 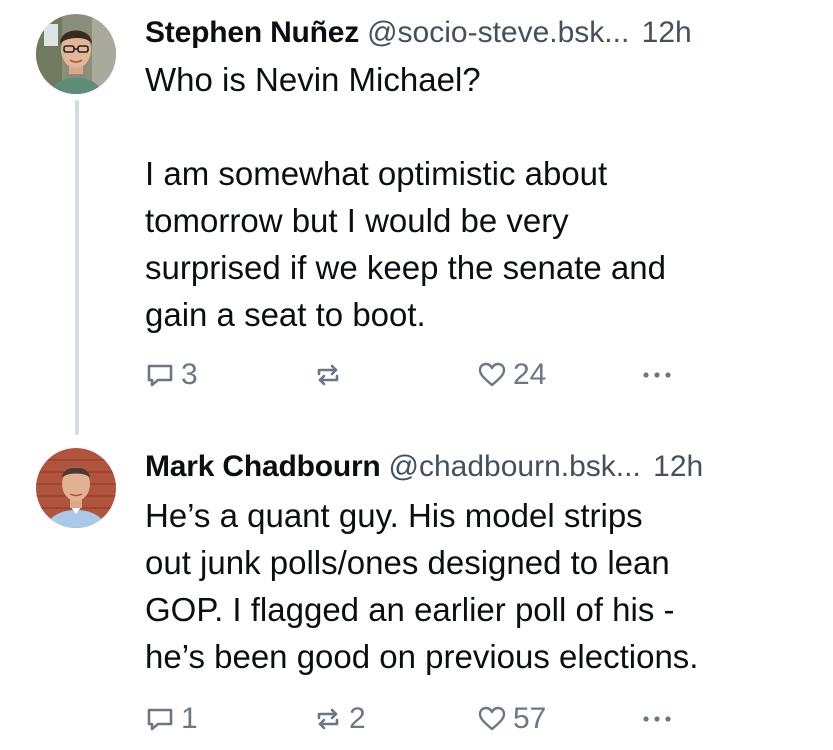 I want to click on like-button: 57, so click(x=511, y=719).